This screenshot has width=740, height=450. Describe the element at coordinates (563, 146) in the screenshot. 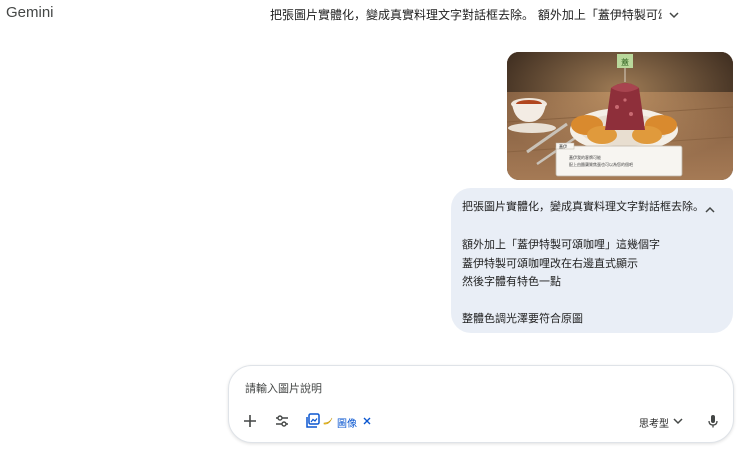

I see `dialog-speaker: 蓋伊` at that location.